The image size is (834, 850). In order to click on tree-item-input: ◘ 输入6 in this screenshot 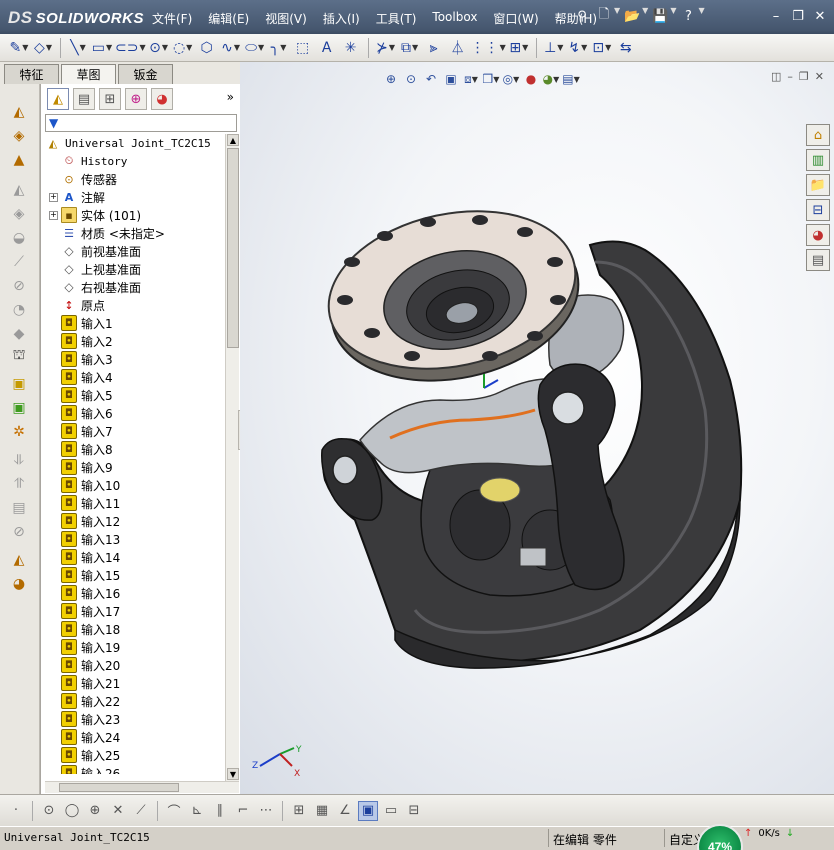, I will do `click(87, 413)`.